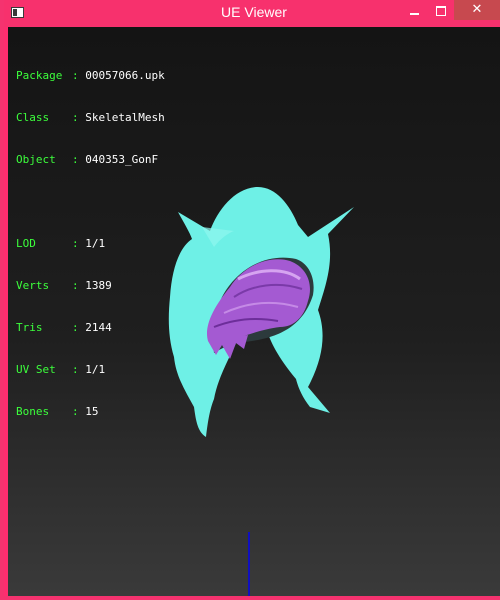 The image size is (500, 600). I want to click on close-icon: ✕, so click(477, 9).